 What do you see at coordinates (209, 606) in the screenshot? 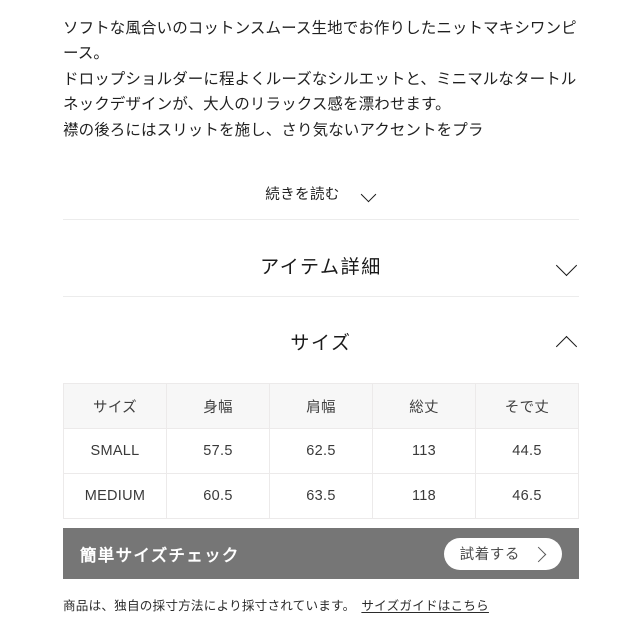
I see `footnote-text: 商品は、独自の採寸方法により採寸されています。` at bounding box center [209, 606].